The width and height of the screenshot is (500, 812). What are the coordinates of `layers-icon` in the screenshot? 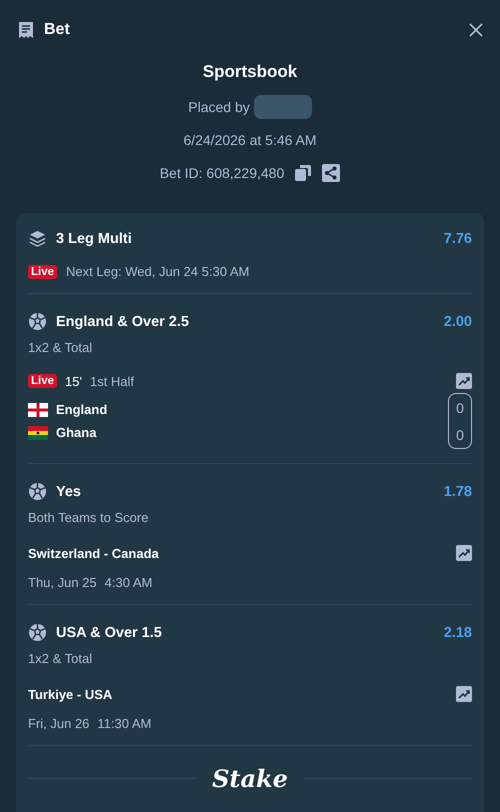 It's located at (37, 238).